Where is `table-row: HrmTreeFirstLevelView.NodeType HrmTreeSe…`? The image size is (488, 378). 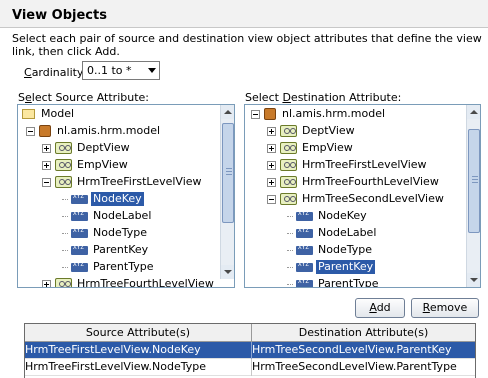 table-row: HrmTreeFirstLevelView.NodeType HrmTreeSe… is located at coordinates (250, 367).